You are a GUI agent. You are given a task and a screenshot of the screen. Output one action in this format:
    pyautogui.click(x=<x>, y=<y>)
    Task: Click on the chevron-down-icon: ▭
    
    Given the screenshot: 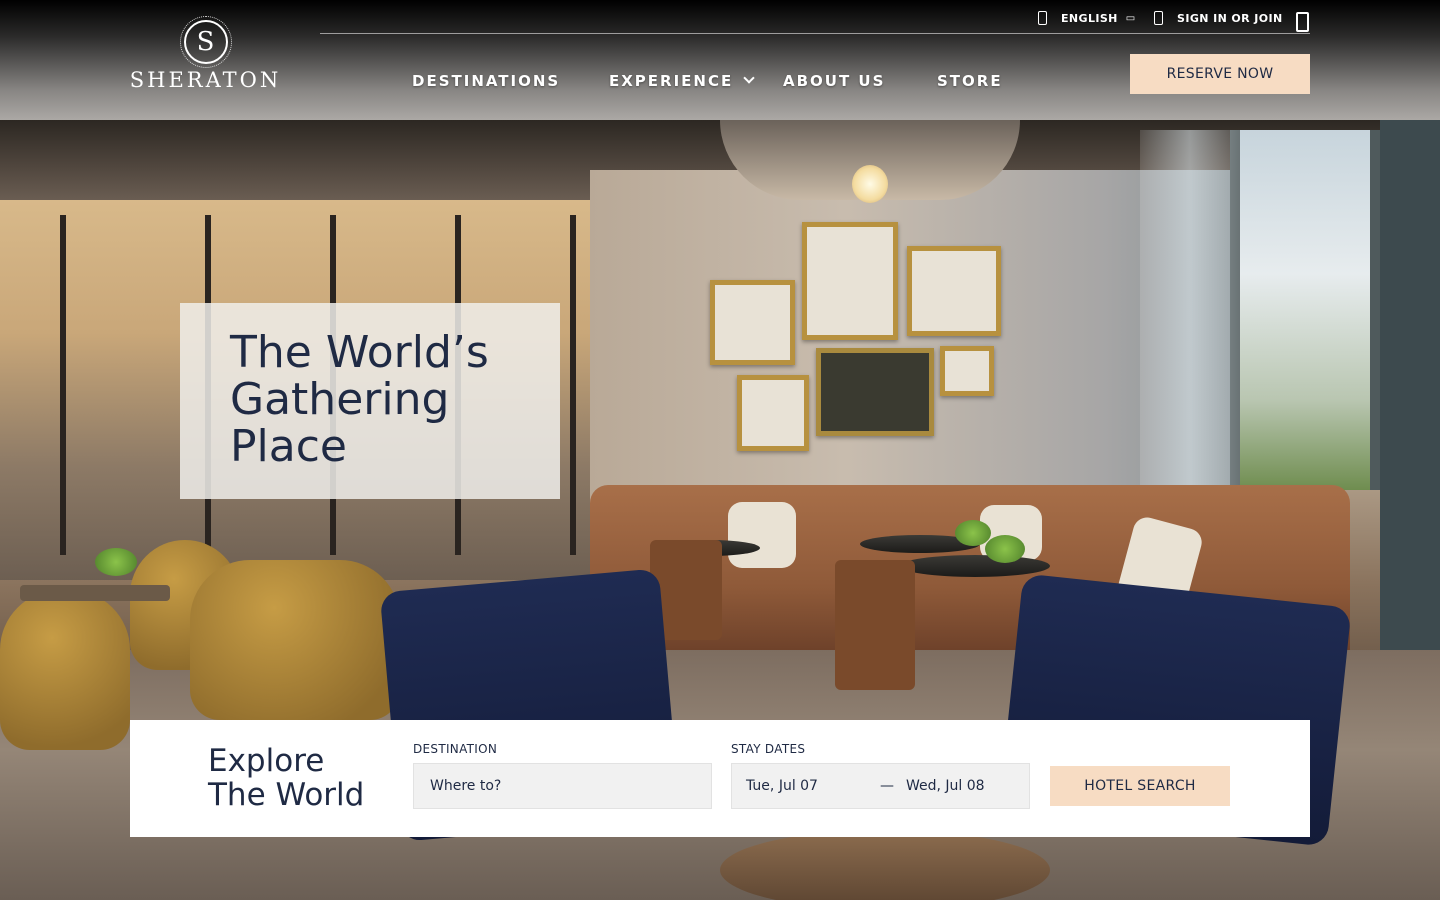 What is the action you would take?
    pyautogui.click(x=1130, y=18)
    